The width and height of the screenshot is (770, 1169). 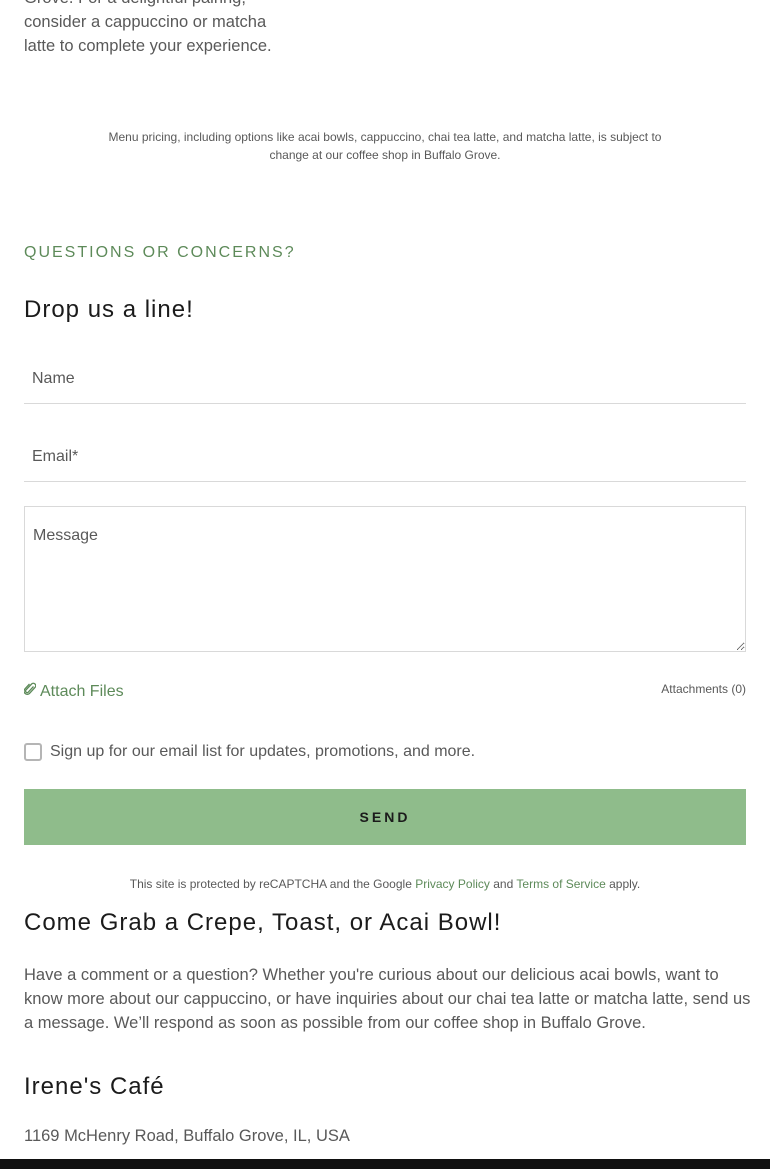 I want to click on recaptcha-and: and, so click(x=503, y=884).